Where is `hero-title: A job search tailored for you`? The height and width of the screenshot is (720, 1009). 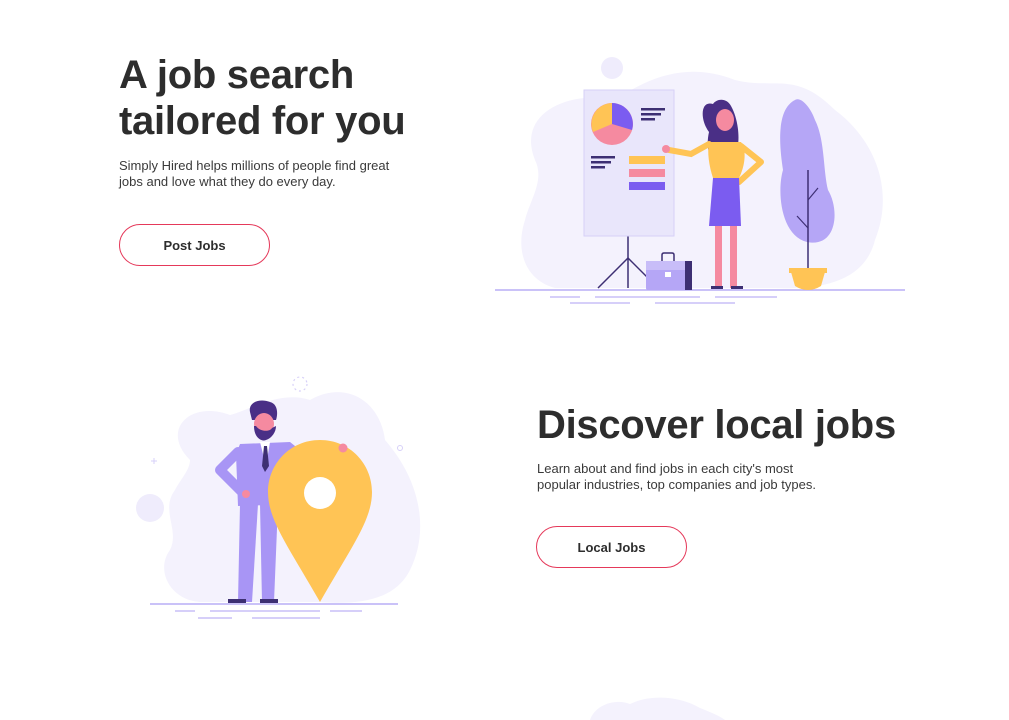 hero-title: A job search tailored for you is located at coordinates (262, 98).